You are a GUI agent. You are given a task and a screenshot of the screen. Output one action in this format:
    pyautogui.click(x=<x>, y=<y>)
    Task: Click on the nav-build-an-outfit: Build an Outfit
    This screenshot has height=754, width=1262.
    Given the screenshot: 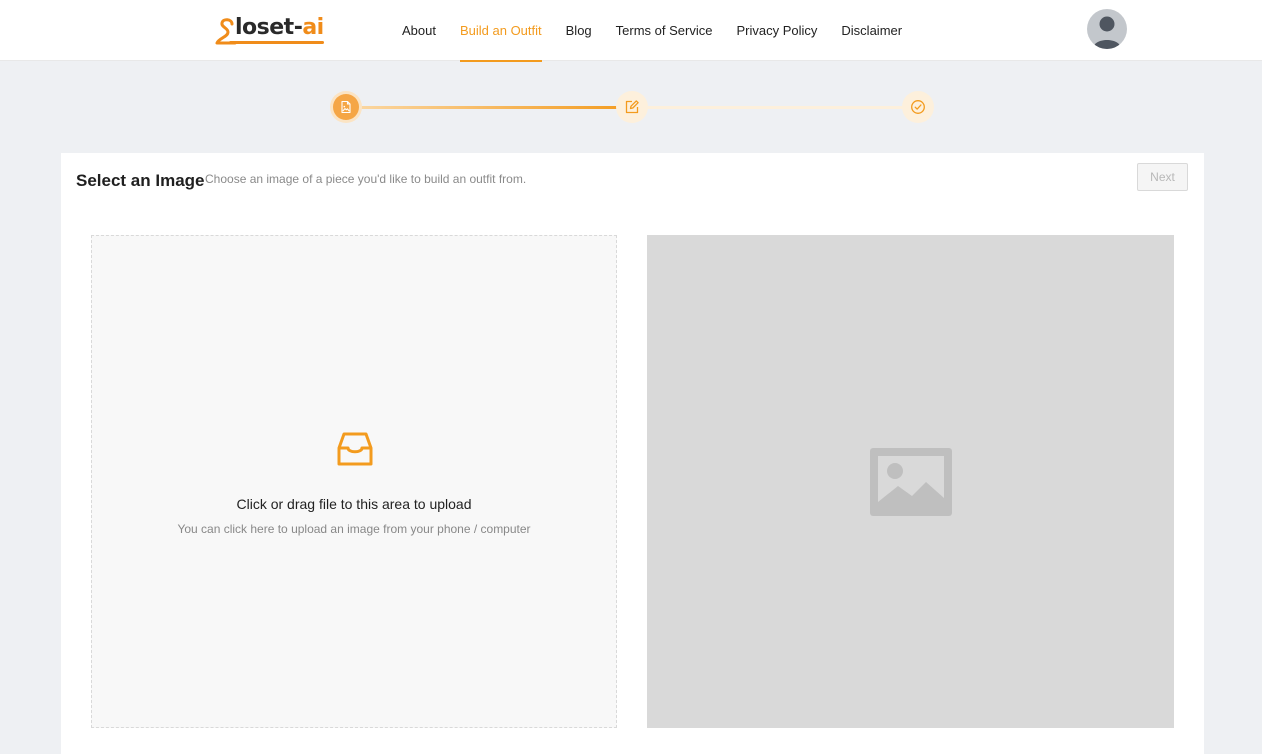 What is the action you would take?
    pyautogui.click(x=501, y=31)
    